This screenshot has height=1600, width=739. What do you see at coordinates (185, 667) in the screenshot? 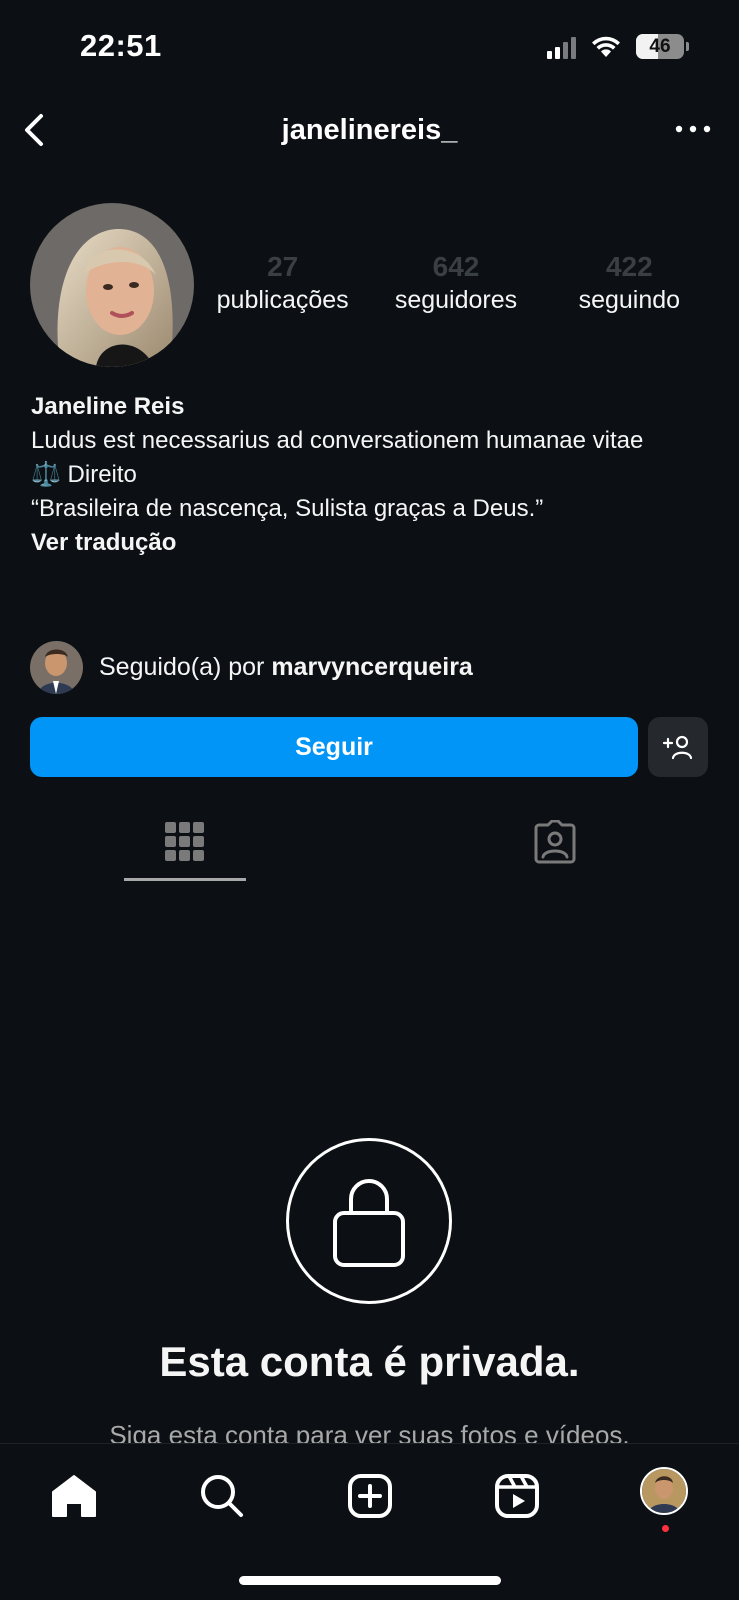
I see `followed-by-prefix: Seguido(a) por` at bounding box center [185, 667].